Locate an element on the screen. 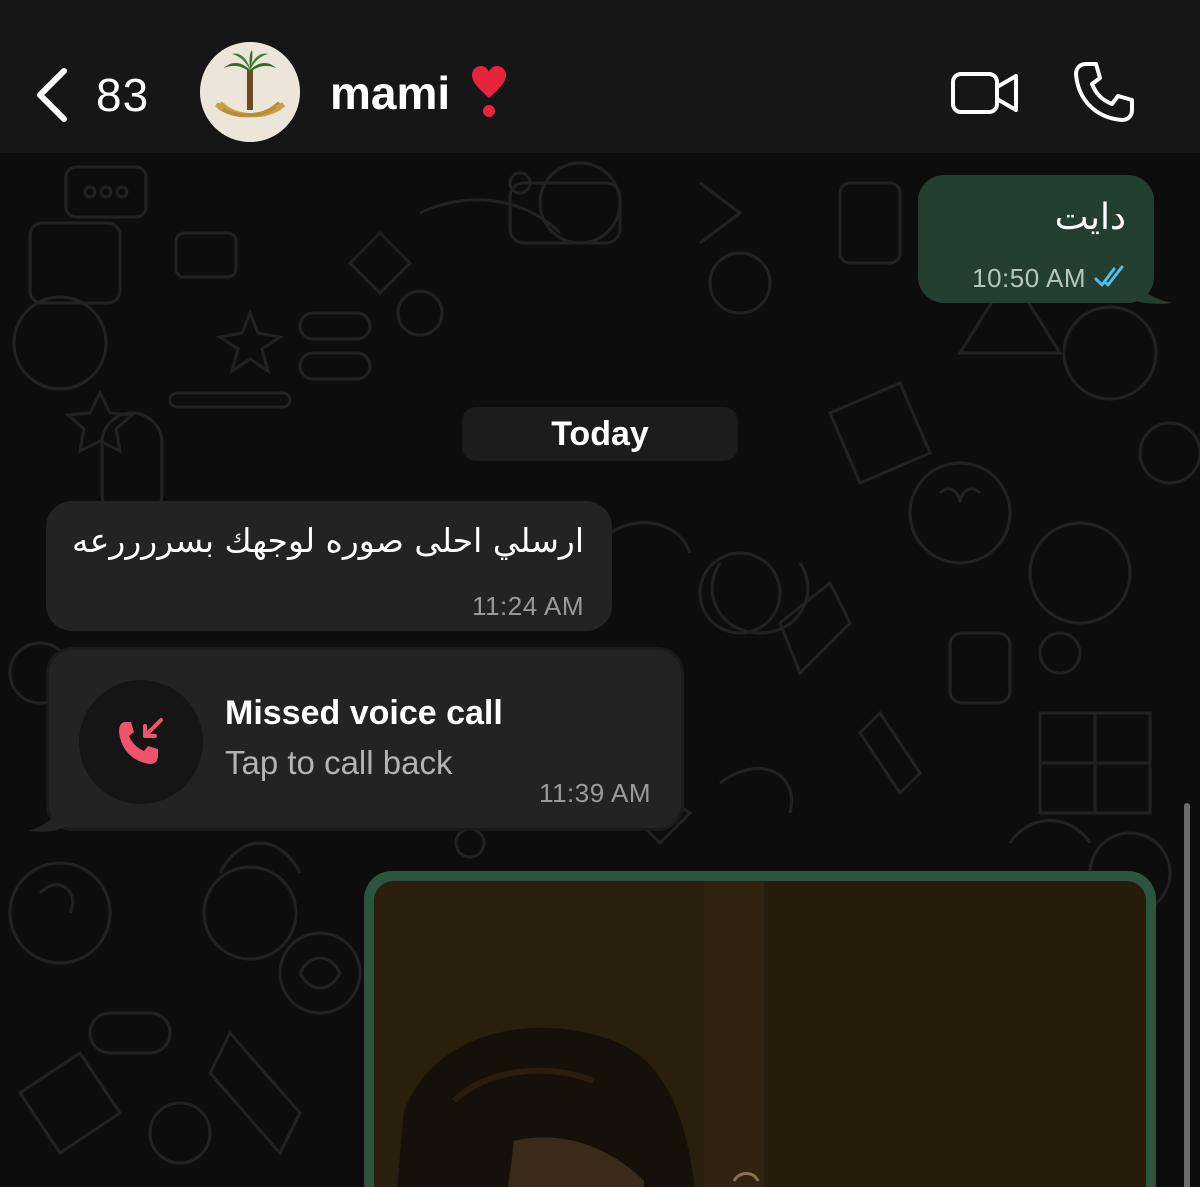 The height and width of the screenshot is (1187, 1200). back-button: 83 is located at coordinates (100, 95).